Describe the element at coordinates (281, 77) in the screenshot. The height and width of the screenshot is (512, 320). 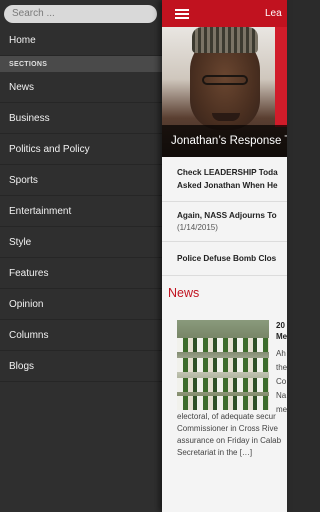
I see `hero-background-accent` at that location.